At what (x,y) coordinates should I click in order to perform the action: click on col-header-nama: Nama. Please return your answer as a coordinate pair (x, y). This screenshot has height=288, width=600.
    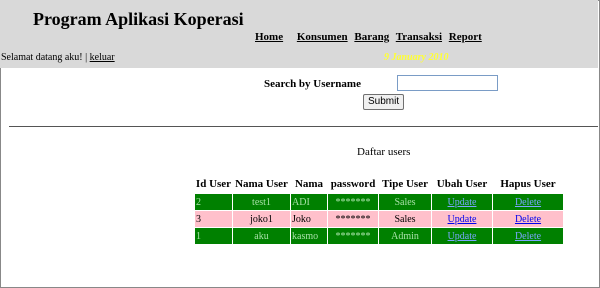
    Looking at the image, I should click on (309, 184).